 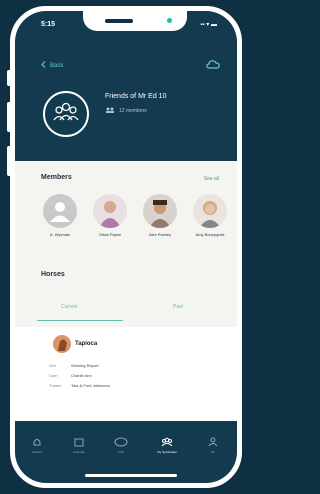 I want to click on camera-dot, so click(x=169, y=20).